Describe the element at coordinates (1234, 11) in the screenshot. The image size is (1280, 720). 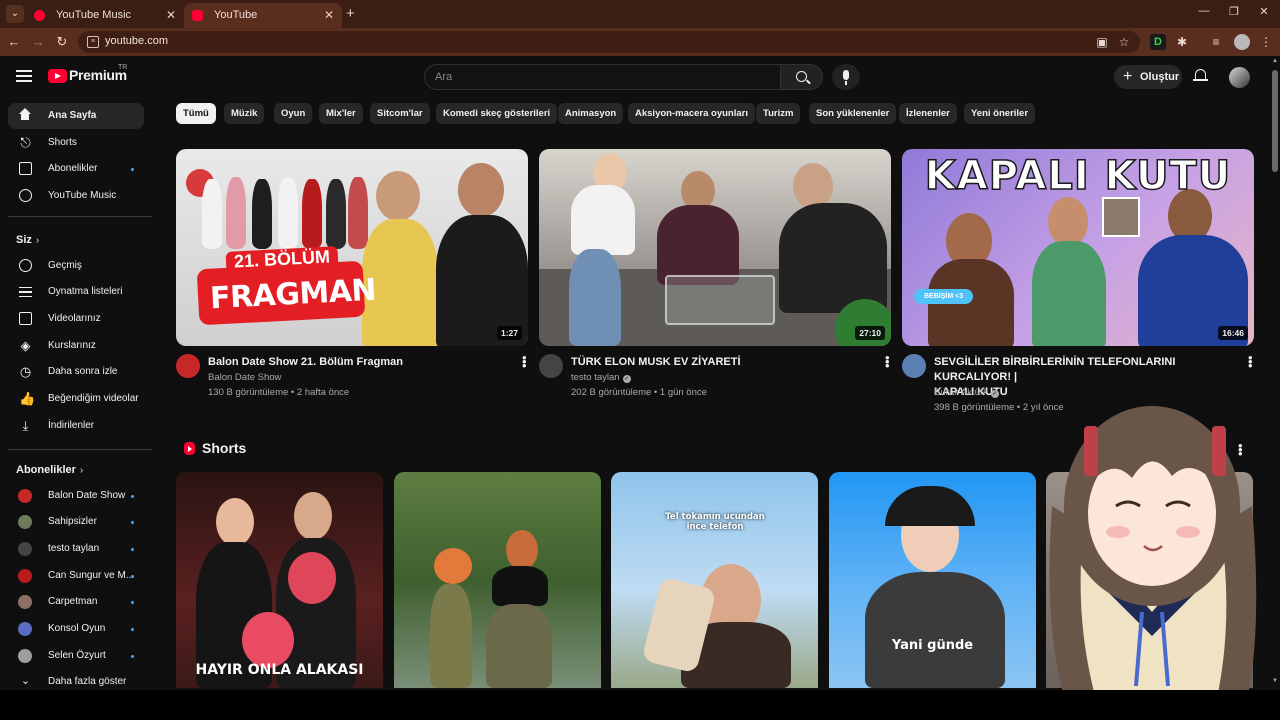
I see `restore-window-icon: ❐` at that location.